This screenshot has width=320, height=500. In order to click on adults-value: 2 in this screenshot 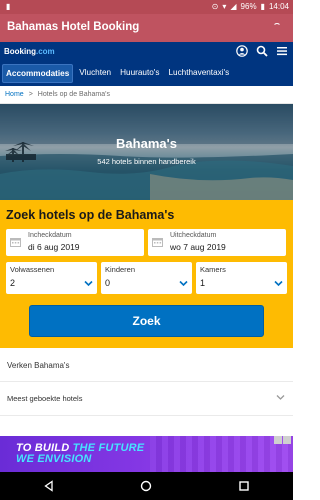, I will do `click(13, 283)`.